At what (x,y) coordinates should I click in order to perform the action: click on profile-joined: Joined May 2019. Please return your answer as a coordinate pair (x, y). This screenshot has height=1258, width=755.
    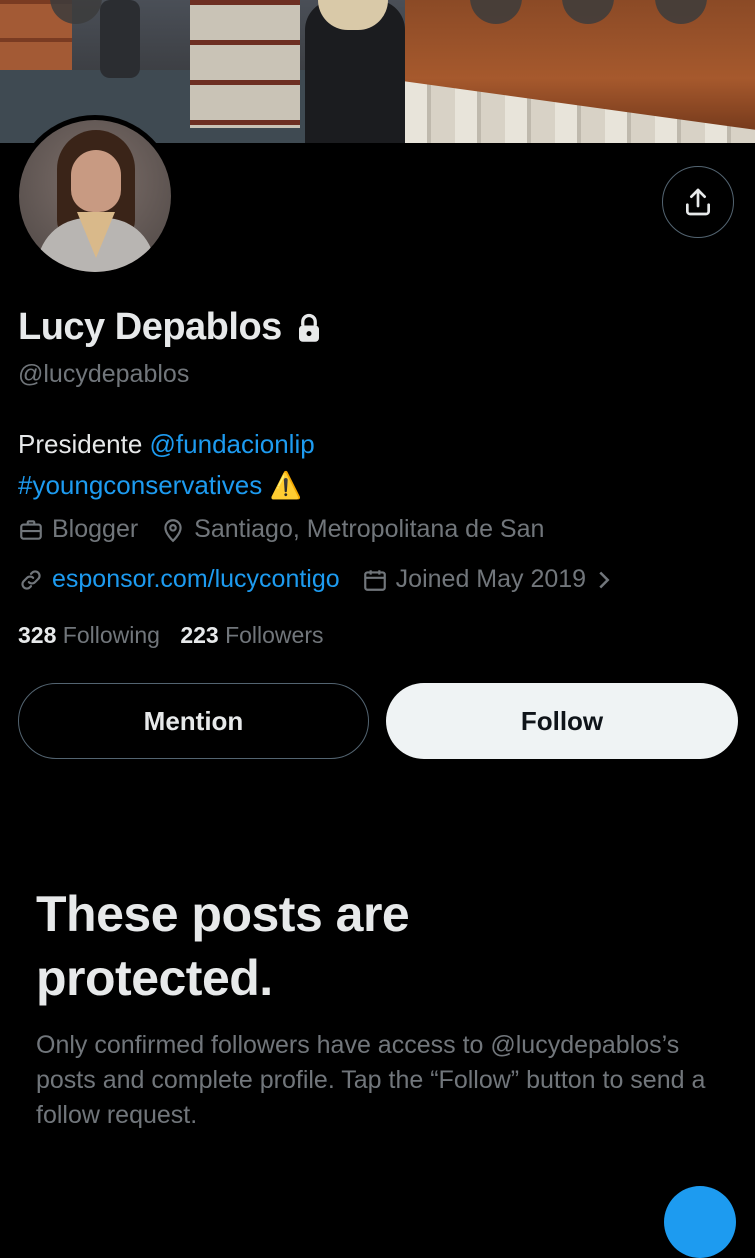
    Looking at the image, I should click on (487, 579).